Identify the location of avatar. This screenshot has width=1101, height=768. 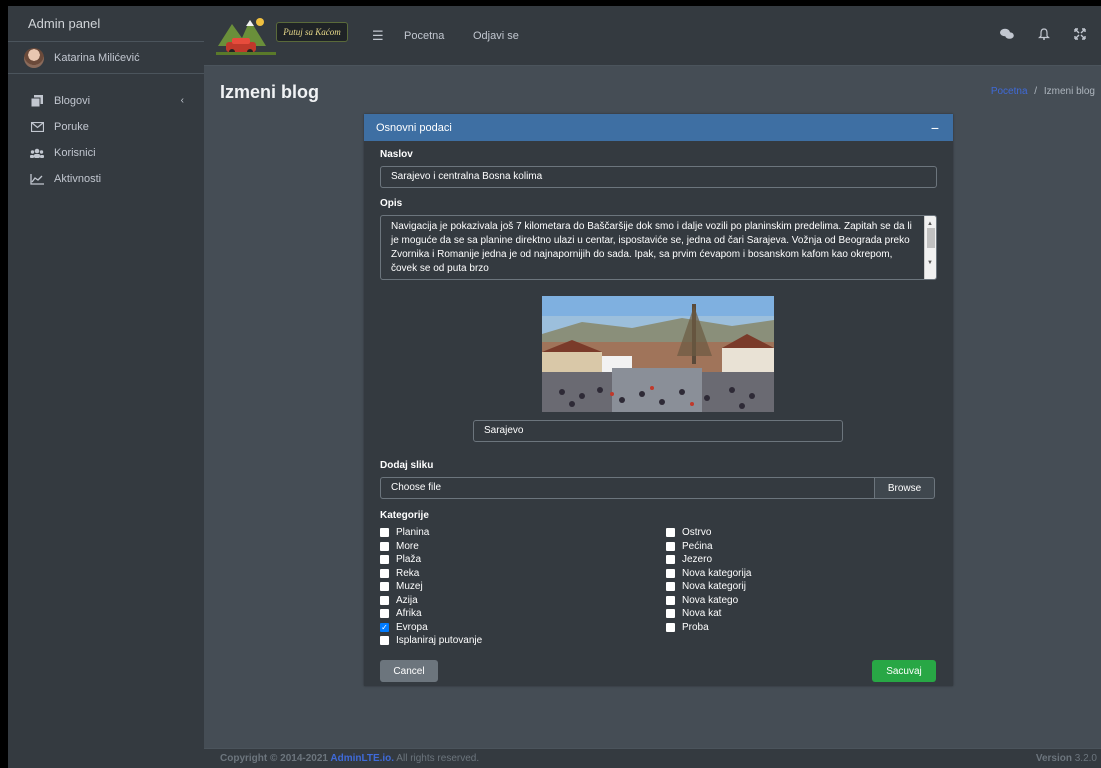
(34, 57).